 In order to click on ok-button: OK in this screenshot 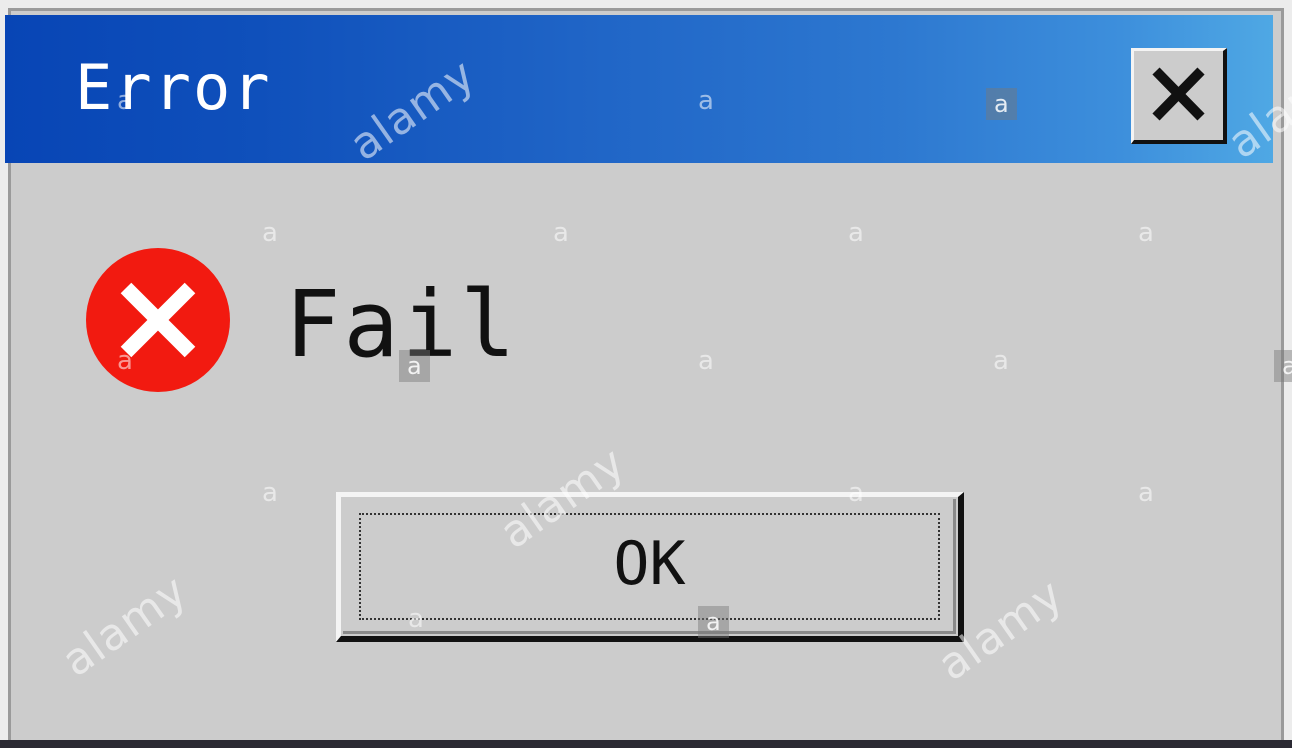, I will do `click(650, 567)`.